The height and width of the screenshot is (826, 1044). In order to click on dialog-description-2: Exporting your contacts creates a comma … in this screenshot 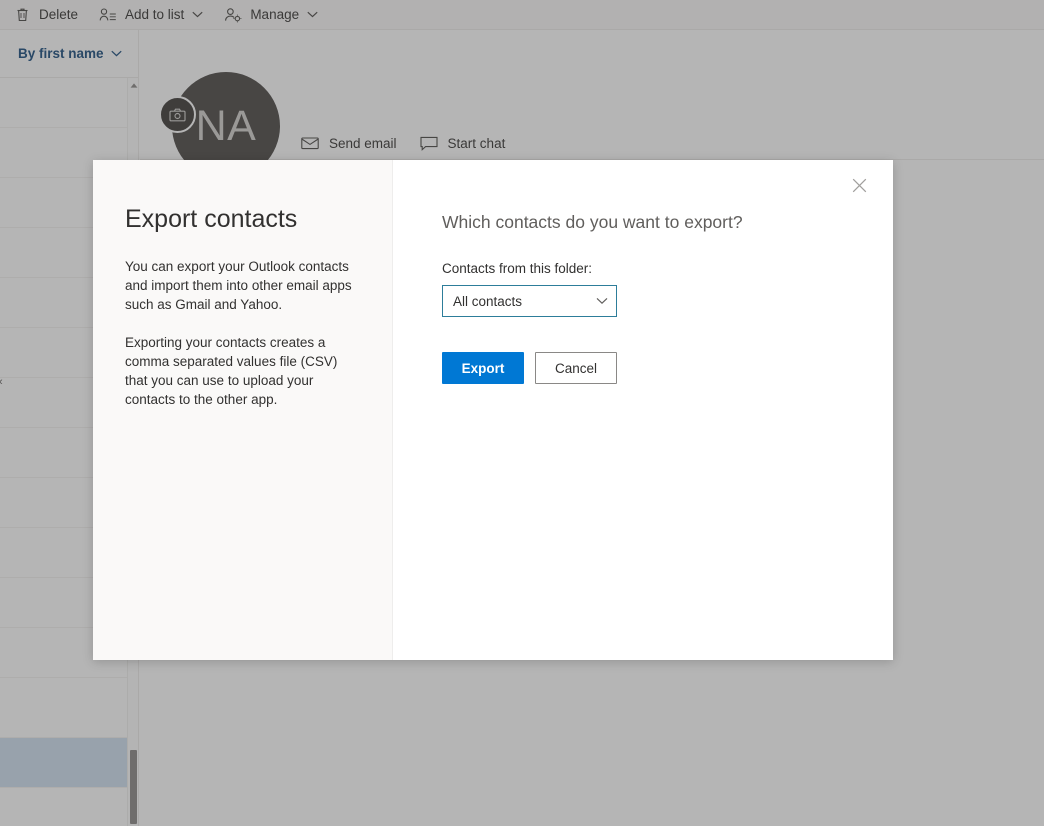, I will do `click(231, 370)`.